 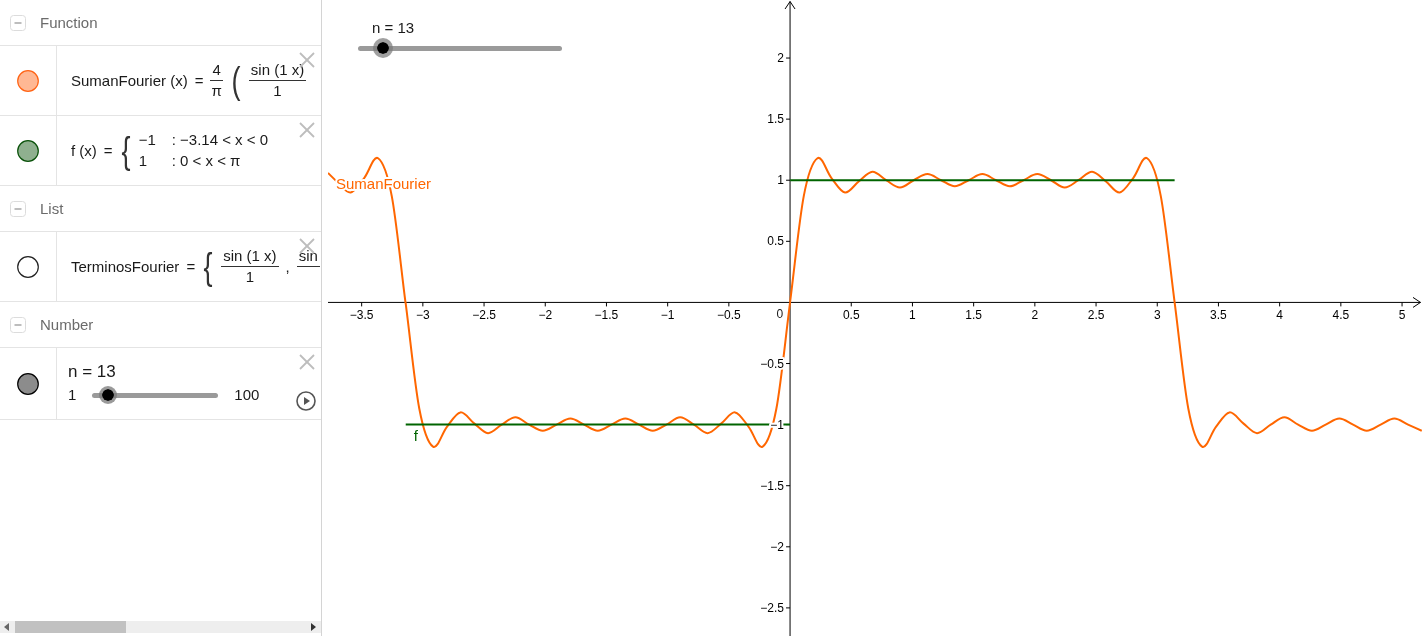 What do you see at coordinates (170, 150) in the screenshot?
I see `formula: f (x) = { −1 : −3.14 < x < 0 1 : 0 < x < π` at bounding box center [170, 150].